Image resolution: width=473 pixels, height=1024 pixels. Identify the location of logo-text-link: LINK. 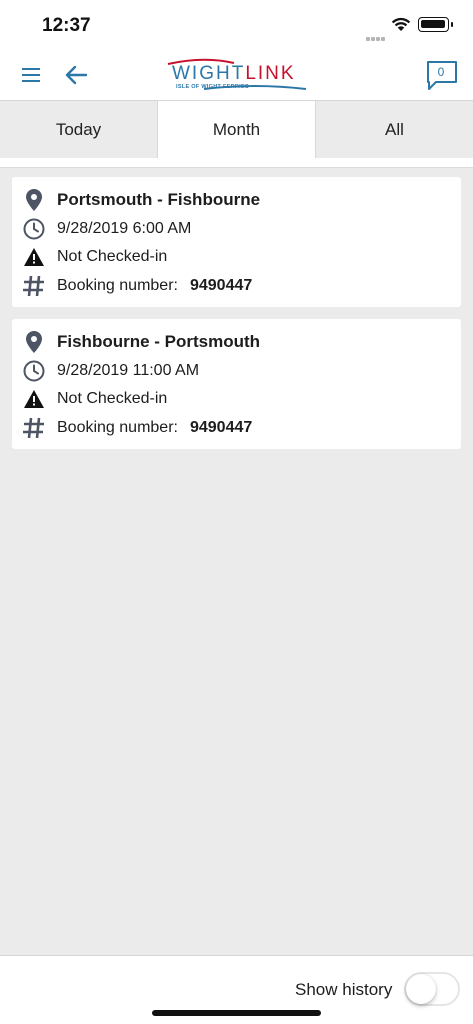
(270, 73).